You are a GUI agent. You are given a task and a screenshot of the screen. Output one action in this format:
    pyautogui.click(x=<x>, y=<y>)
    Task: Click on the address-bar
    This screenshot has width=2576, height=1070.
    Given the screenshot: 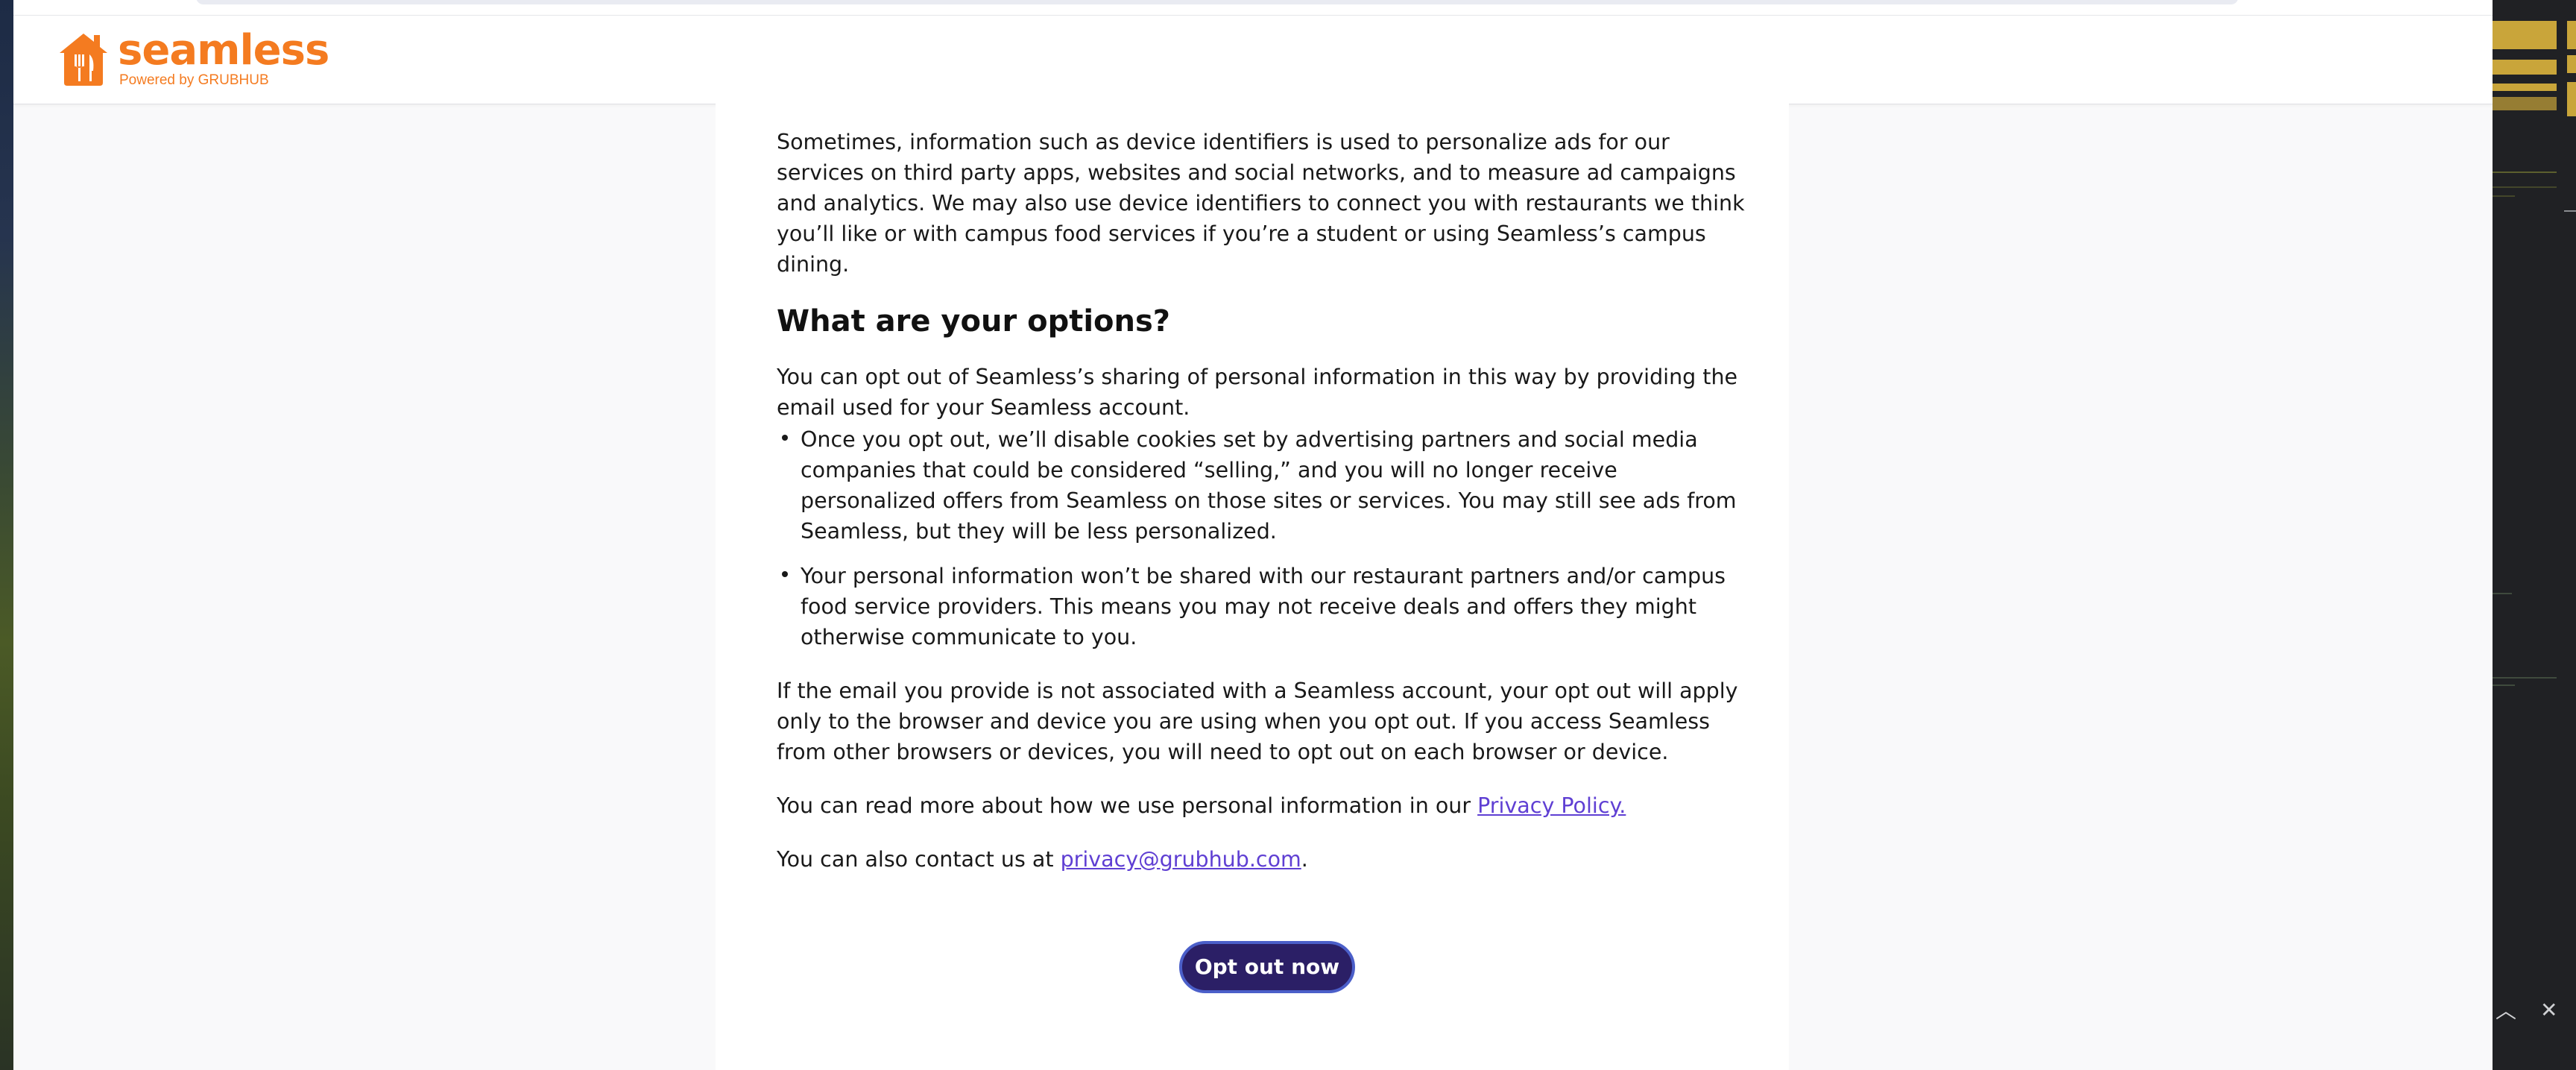 What is the action you would take?
    pyautogui.click(x=1217, y=2)
    